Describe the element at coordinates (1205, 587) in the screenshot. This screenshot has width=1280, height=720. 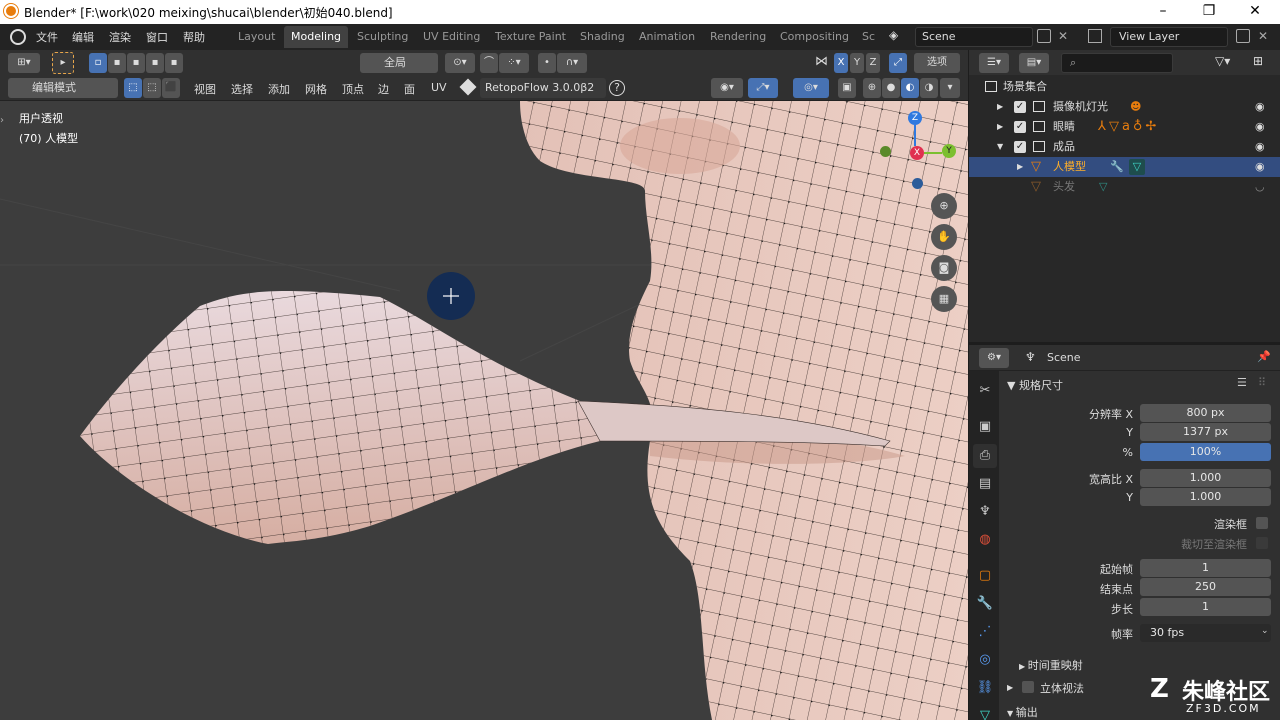
I see `frame-end-field: 250` at that location.